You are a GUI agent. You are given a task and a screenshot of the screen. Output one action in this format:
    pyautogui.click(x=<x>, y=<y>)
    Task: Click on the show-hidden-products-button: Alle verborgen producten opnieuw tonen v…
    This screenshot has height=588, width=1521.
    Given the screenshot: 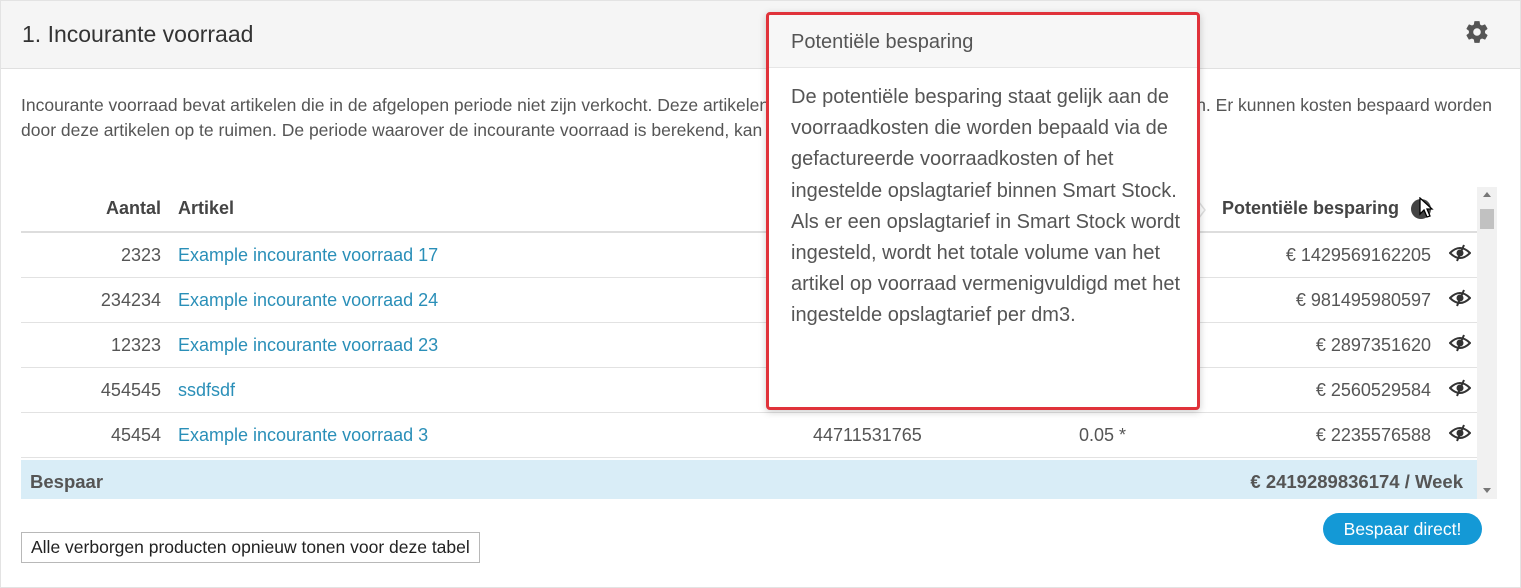 What is the action you would take?
    pyautogui.click(x=250, y=547)
    